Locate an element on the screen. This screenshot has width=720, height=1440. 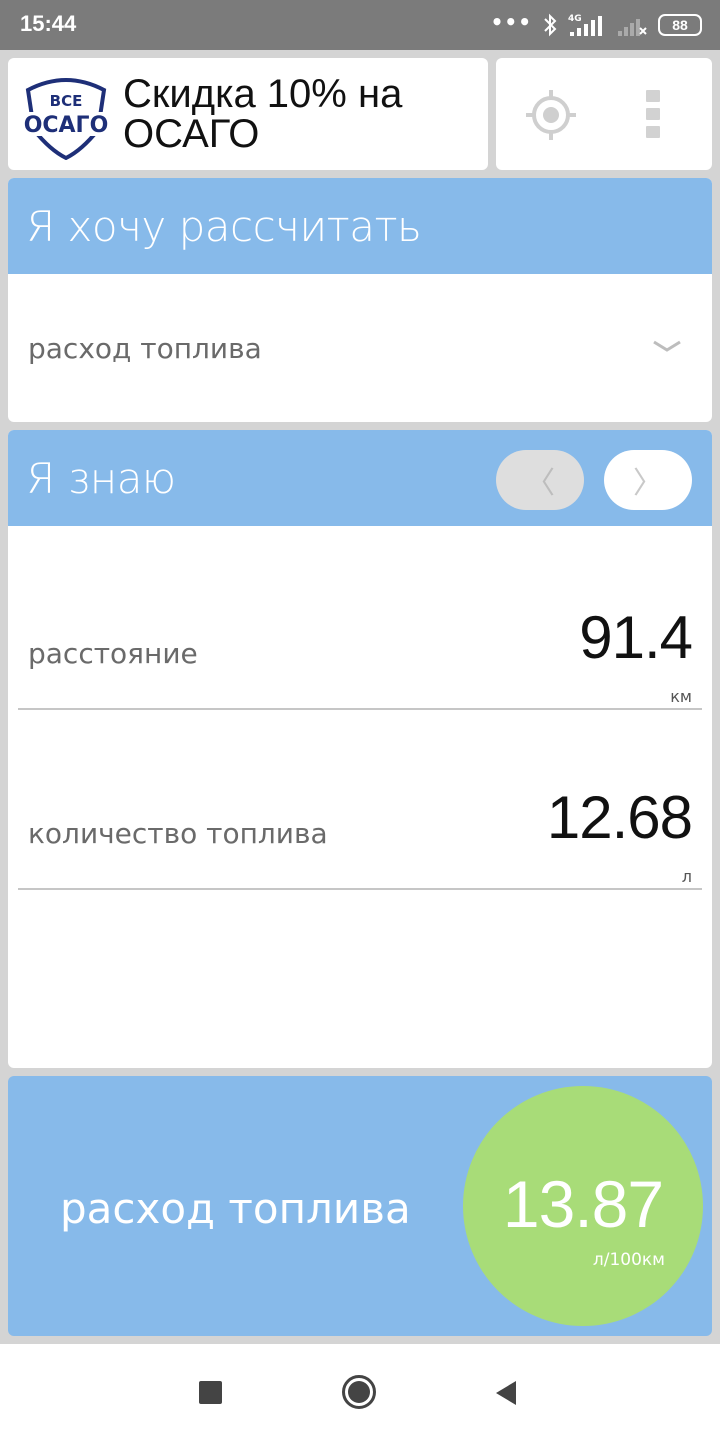
next-button: 〉 is located at coordinates (648, 480).